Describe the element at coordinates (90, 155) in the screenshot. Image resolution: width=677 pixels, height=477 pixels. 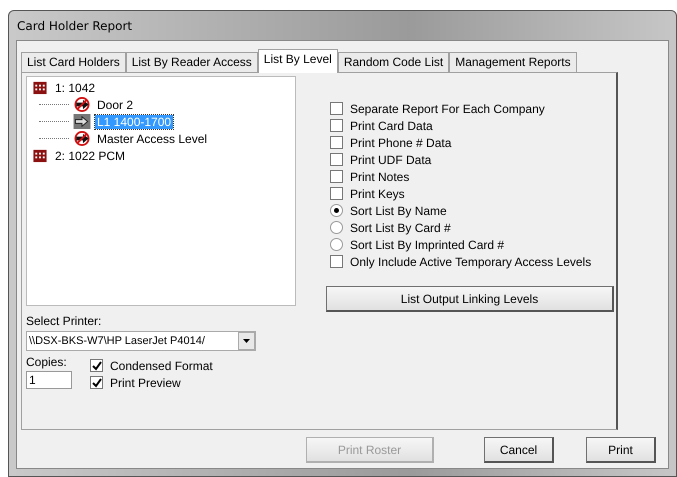
I see `tree-item: 2: 1022 PCM` at that location.